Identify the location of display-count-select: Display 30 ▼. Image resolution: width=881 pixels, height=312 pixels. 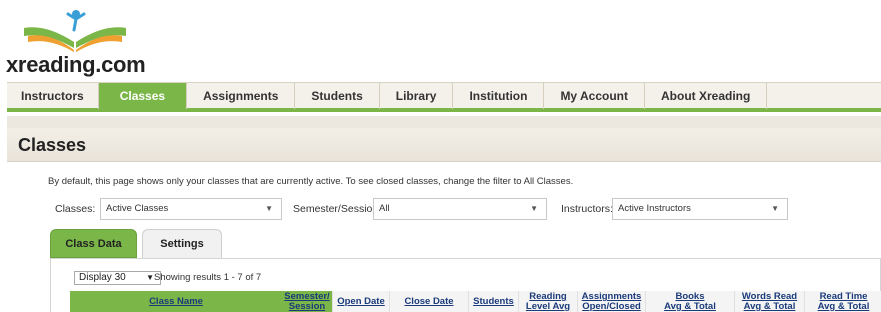
(117, 278).